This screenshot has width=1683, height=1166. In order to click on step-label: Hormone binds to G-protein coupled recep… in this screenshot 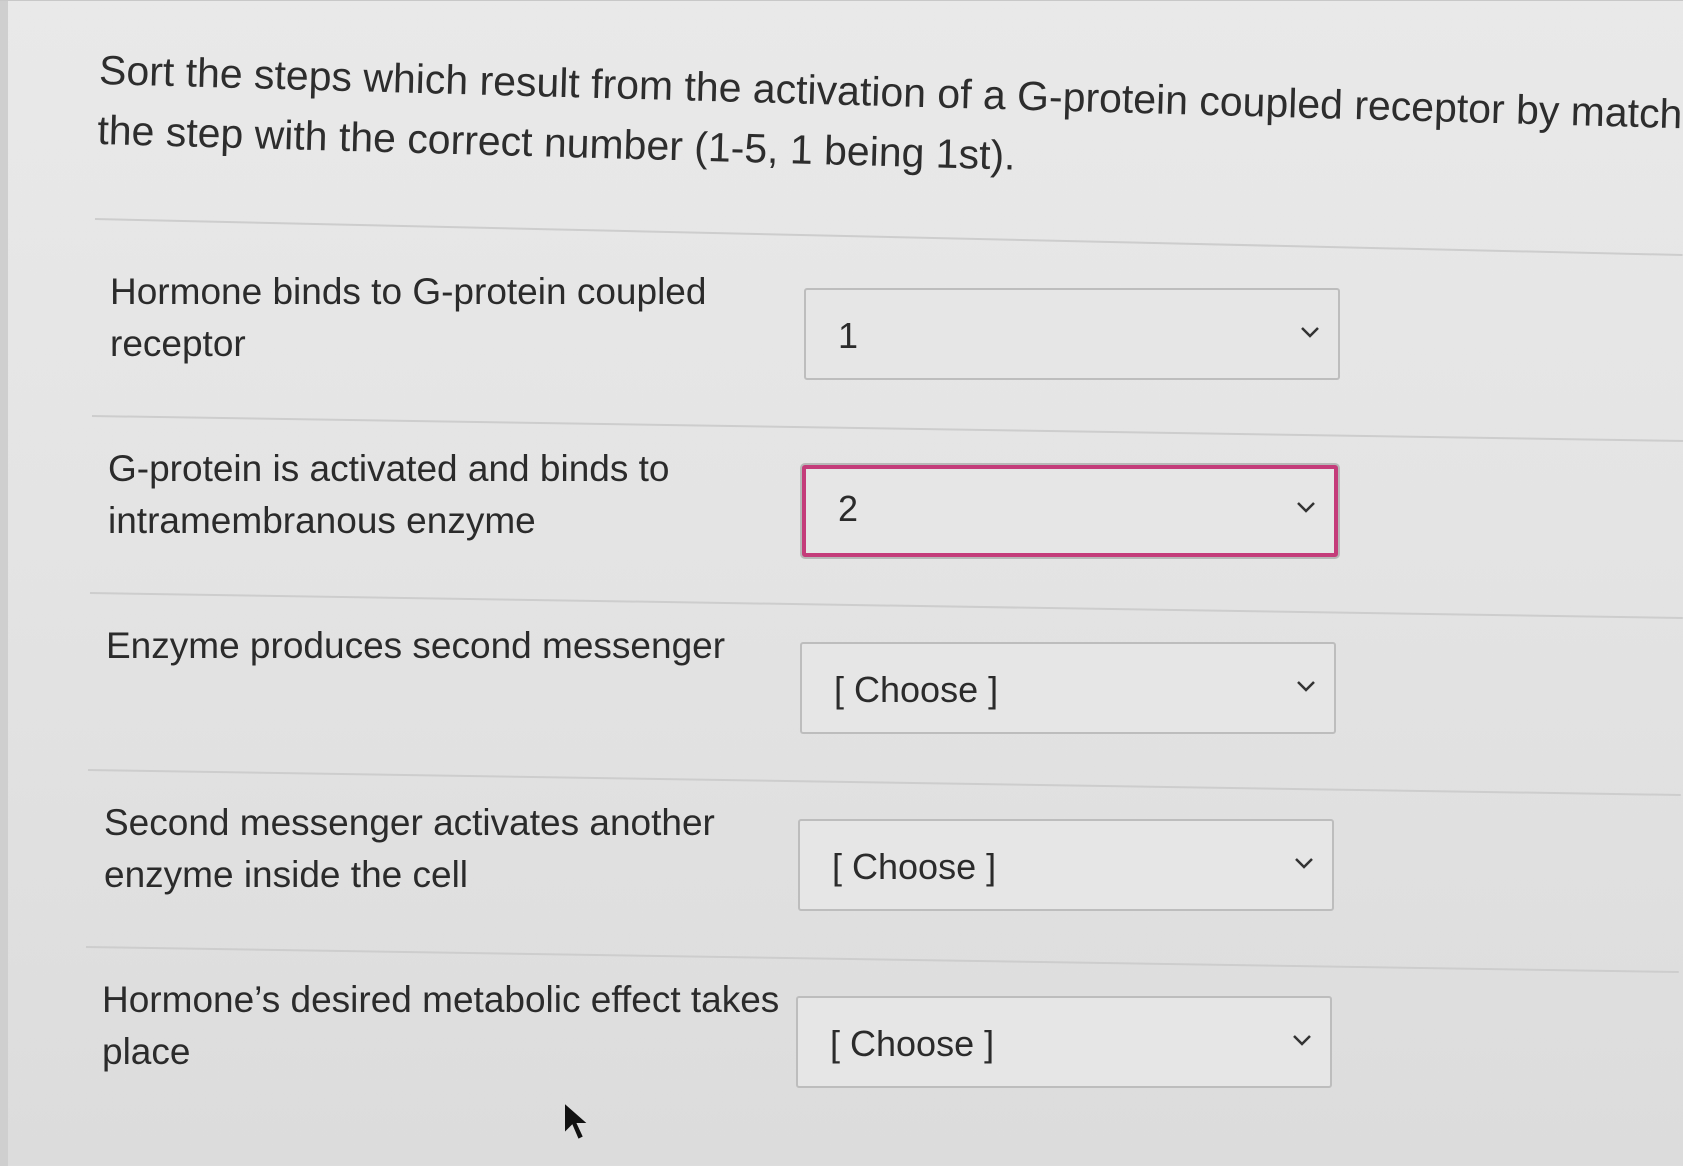, I will do `click(460, 318)`.